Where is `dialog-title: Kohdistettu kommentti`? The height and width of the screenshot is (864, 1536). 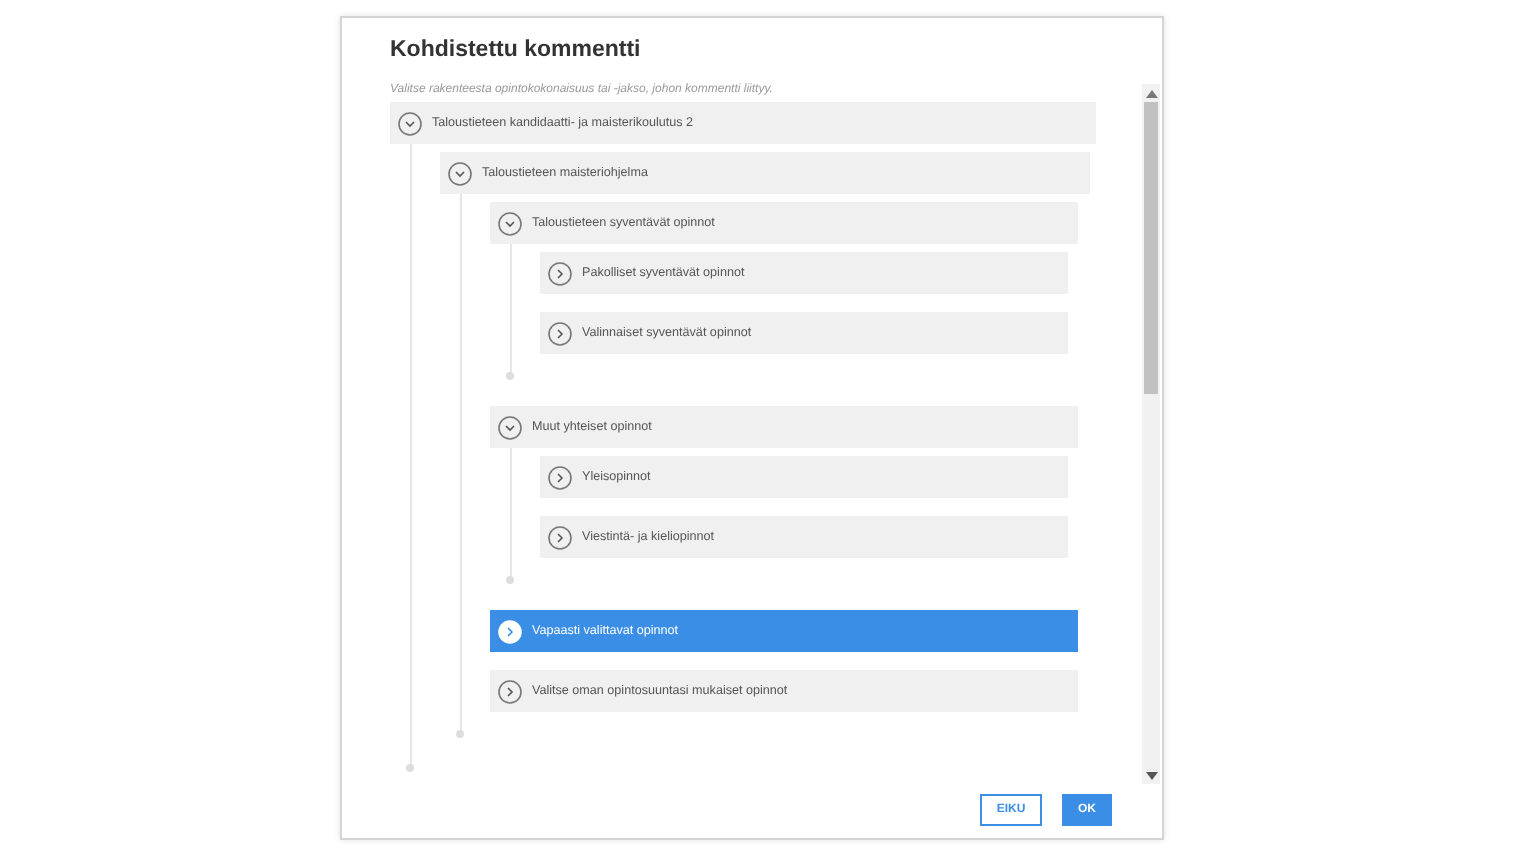 dialog-title: Kohdistettu kommentti is located at coordinates (515, 52).